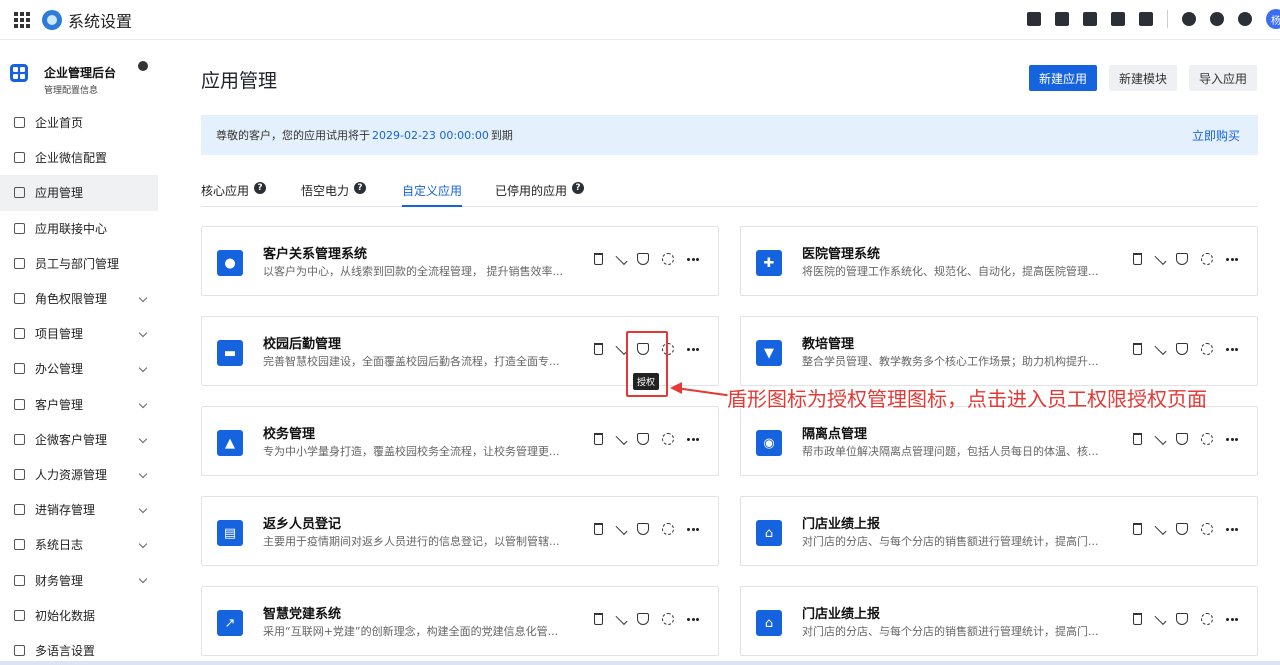 The image size is (1280, 665). What do you see at coordinates (1090, 19) in the screenshot?
I see `document-icon` at bounding box center [1090, 19].